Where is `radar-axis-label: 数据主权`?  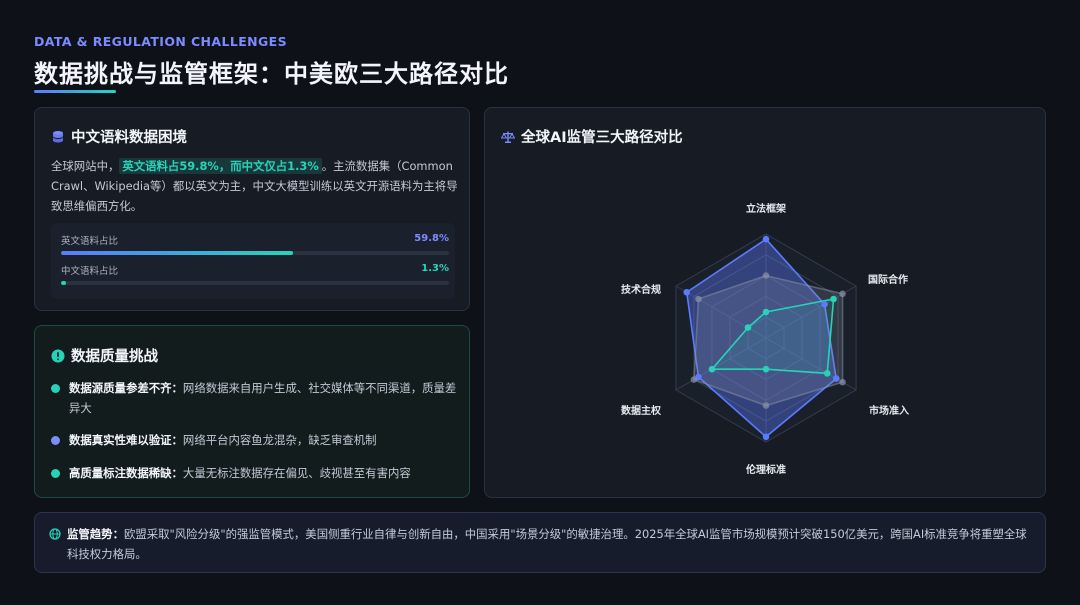 radar-axis-label: 数据主权 is located at coordinates (641, 410).